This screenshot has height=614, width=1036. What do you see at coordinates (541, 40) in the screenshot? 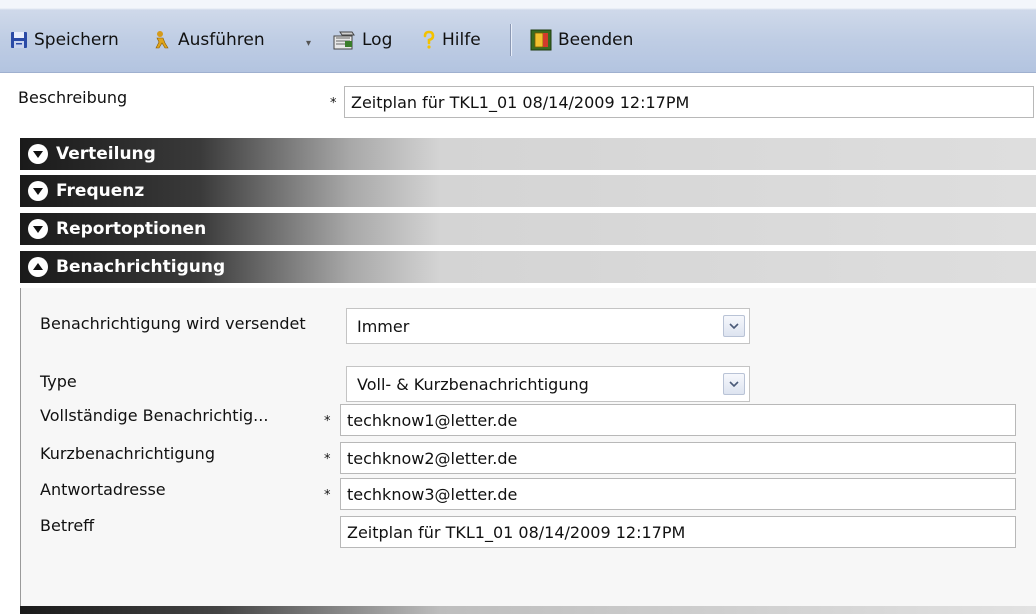
I see `exit-door-icon` at bounding box center [541, 40].